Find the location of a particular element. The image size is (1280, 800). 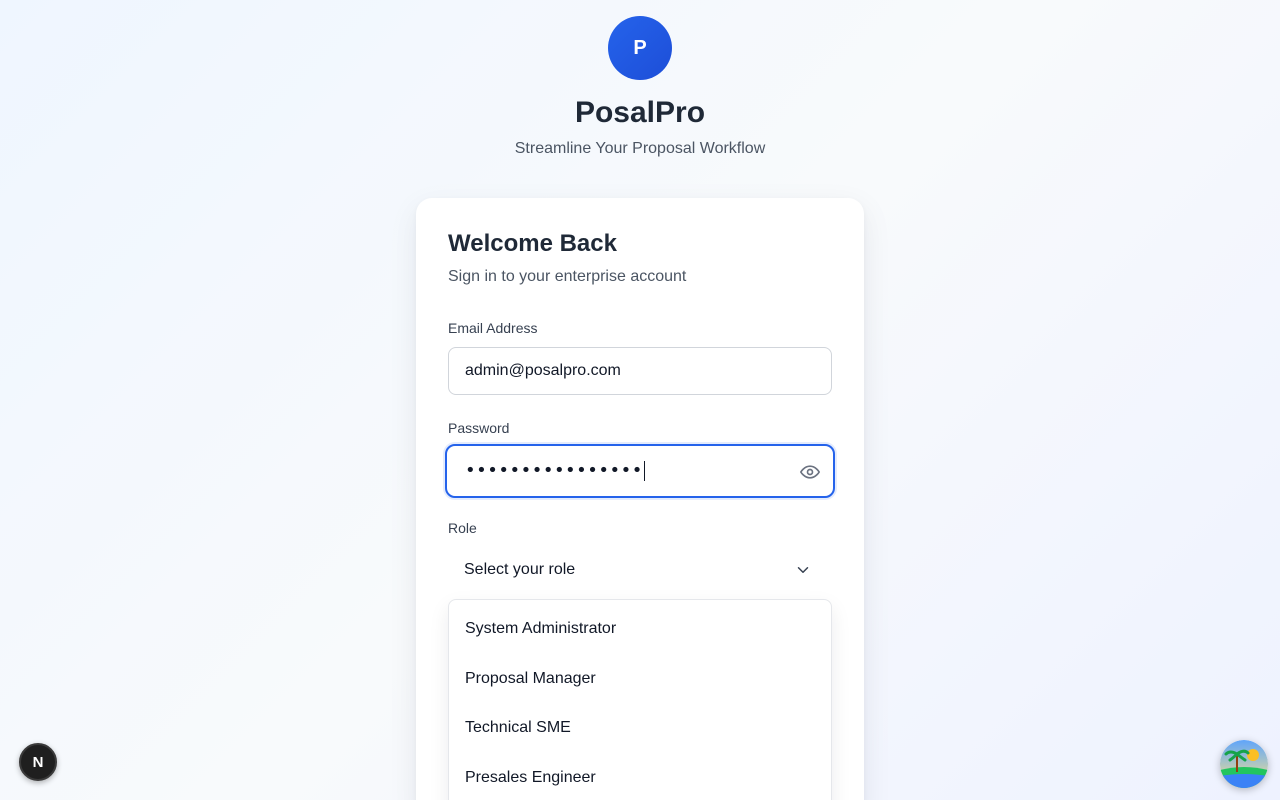

app-logo: P is located at coordinates (640, 48).